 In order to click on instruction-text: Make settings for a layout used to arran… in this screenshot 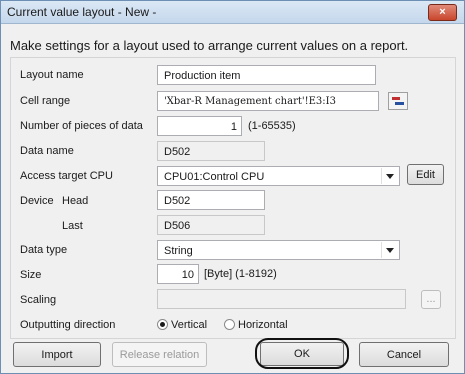, I will do `click(209, 45)`.